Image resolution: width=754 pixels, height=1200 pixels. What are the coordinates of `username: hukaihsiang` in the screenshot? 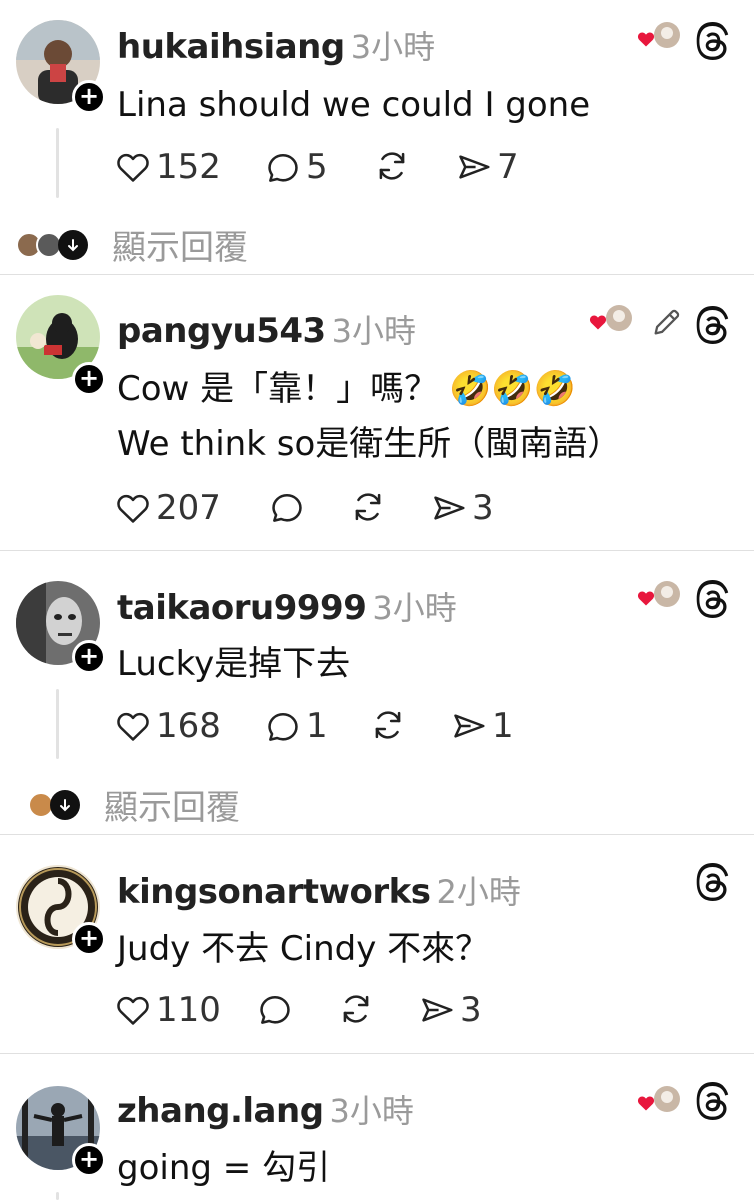 It's located at (231, 47).